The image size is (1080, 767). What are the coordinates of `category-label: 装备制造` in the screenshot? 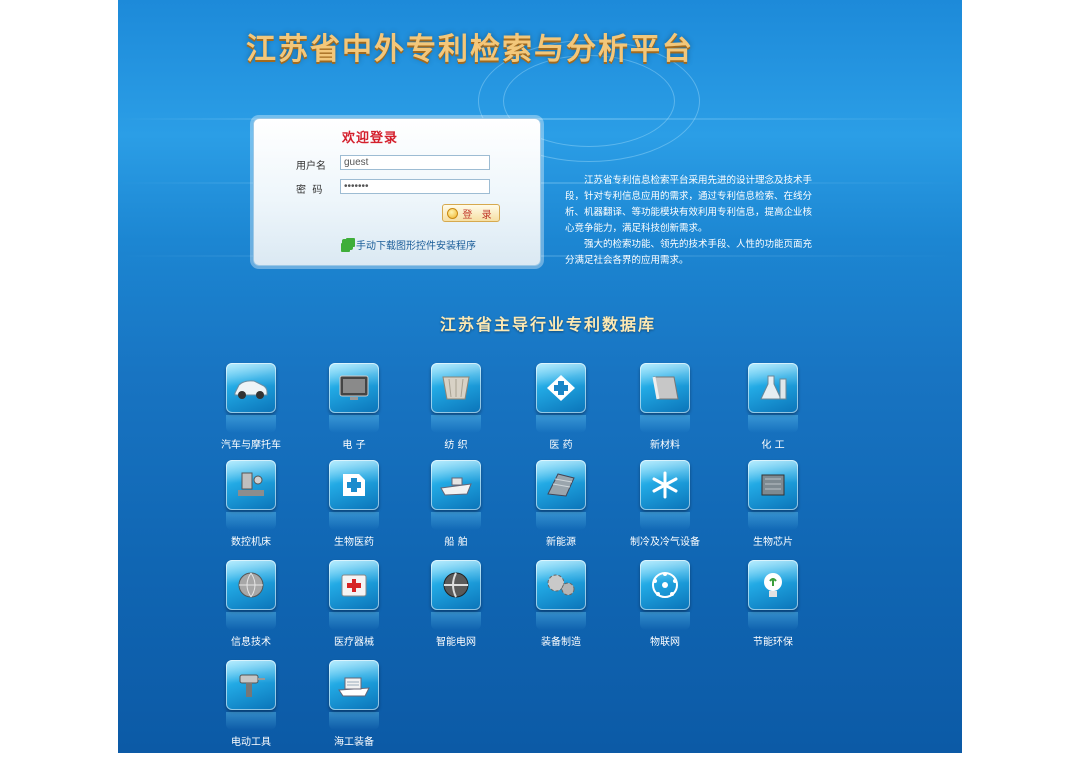 It's located at (561, 642).